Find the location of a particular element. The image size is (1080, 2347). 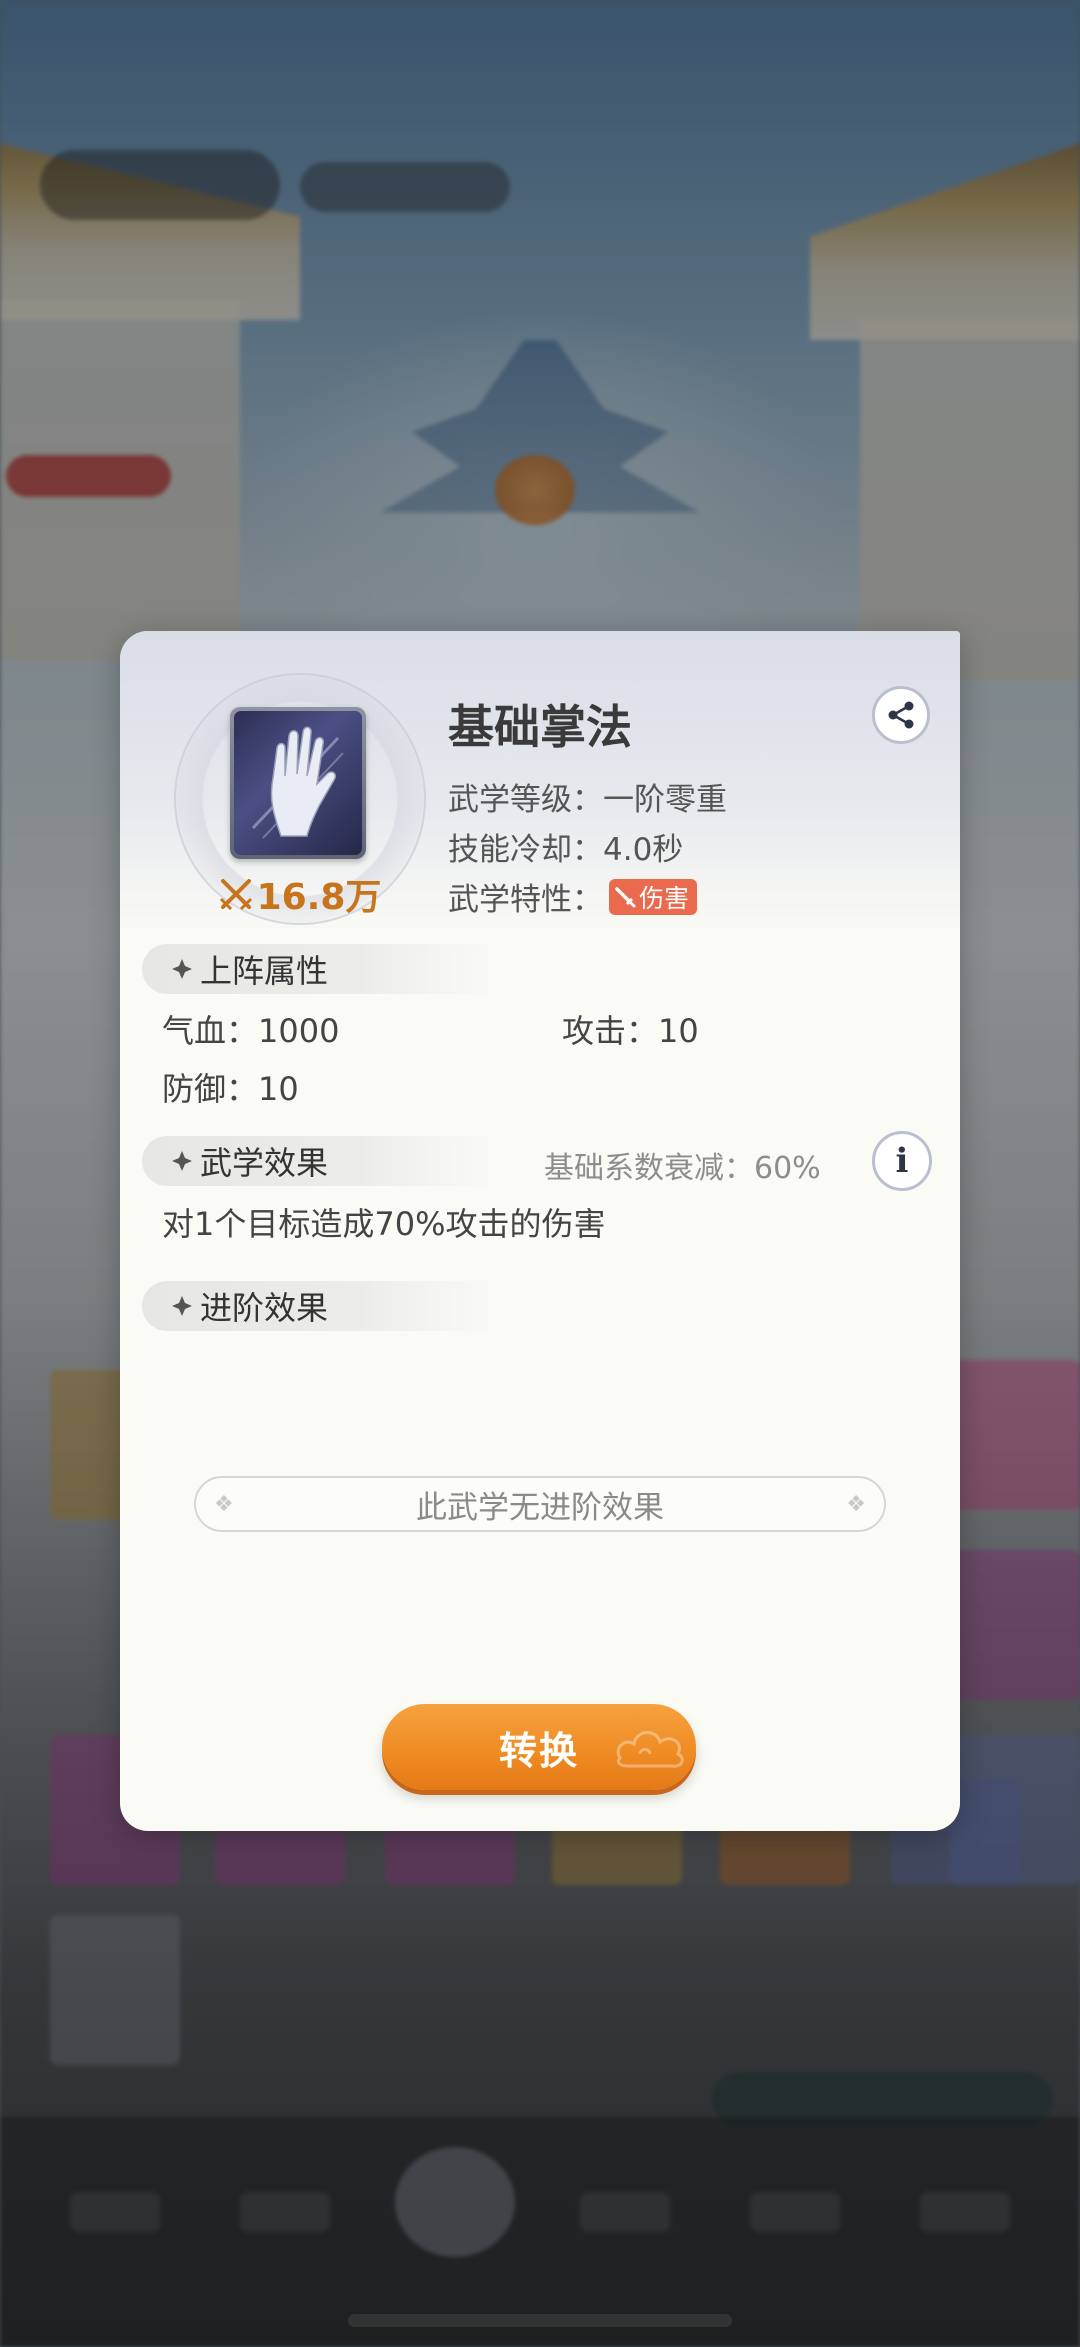

section-title-text: 武学效果 is located at coordinates (264, 1163).